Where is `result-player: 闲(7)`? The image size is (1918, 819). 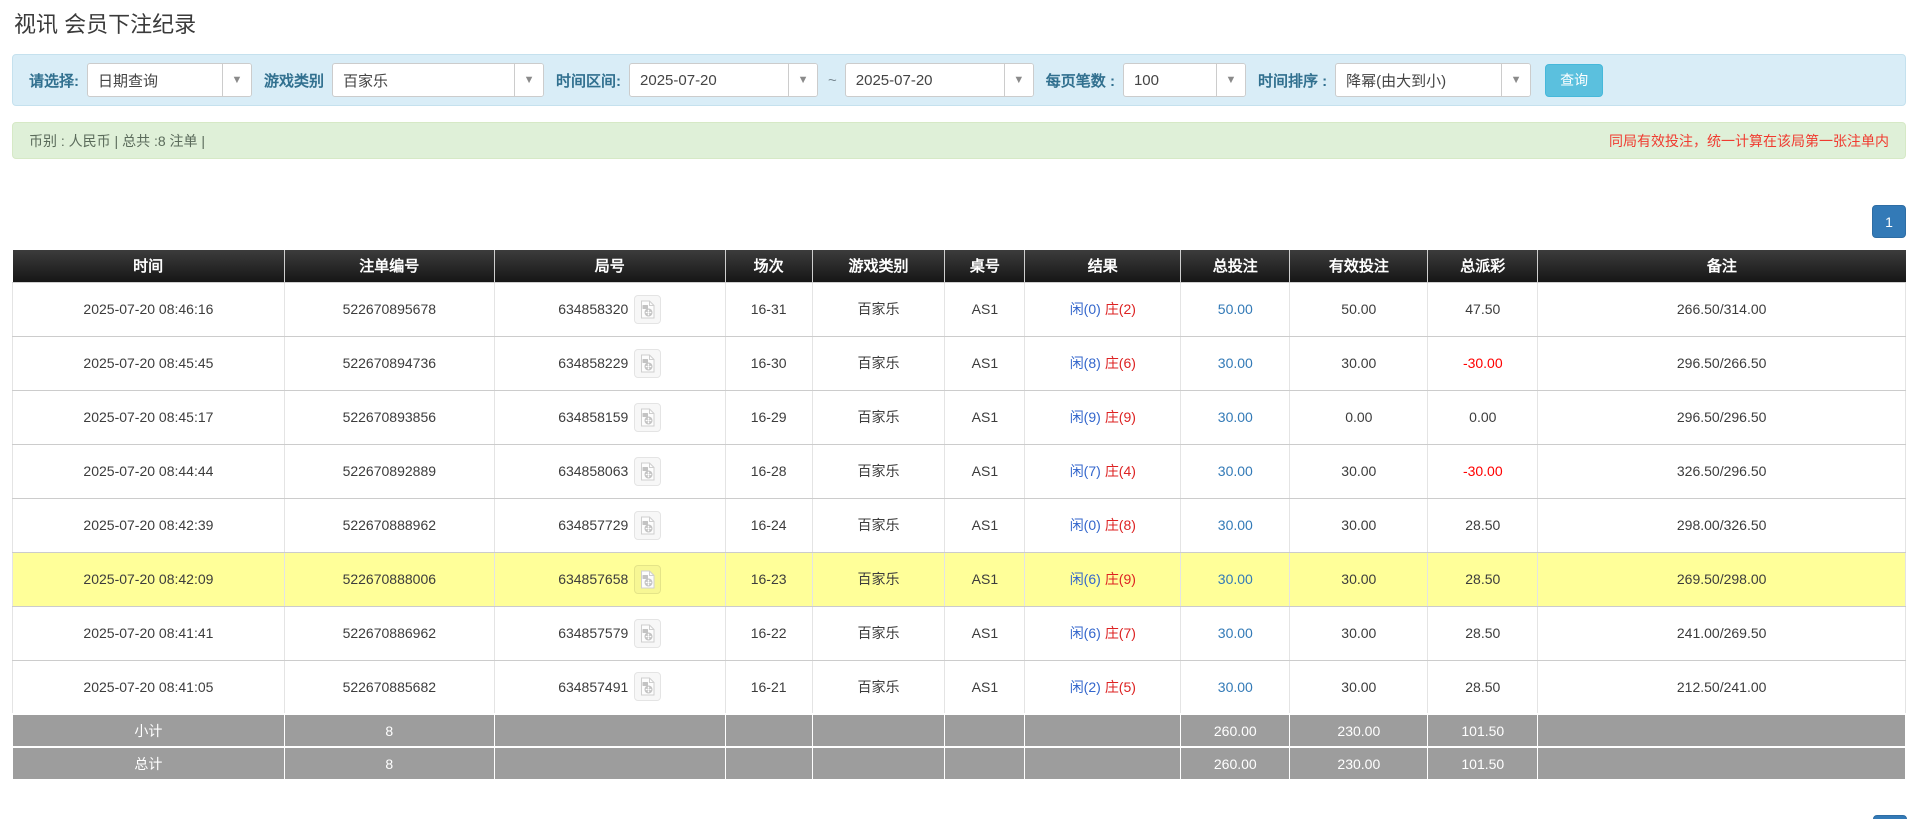 result-player: 闲(7) is located at coordinates (1085, 471).